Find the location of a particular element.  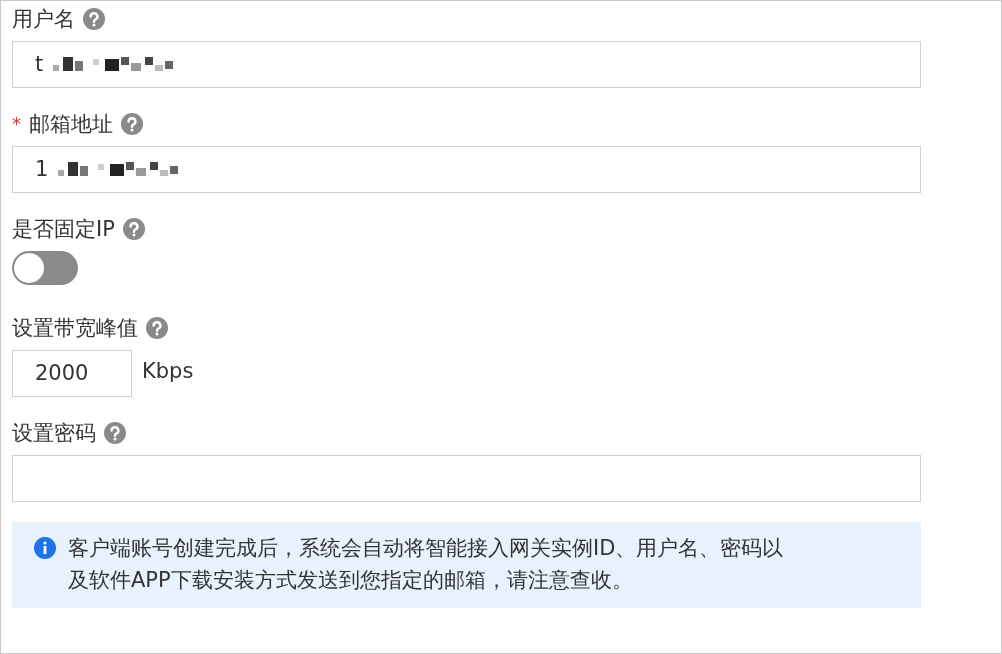

field-label: 设置密码 is located at coordinates (54, 433).